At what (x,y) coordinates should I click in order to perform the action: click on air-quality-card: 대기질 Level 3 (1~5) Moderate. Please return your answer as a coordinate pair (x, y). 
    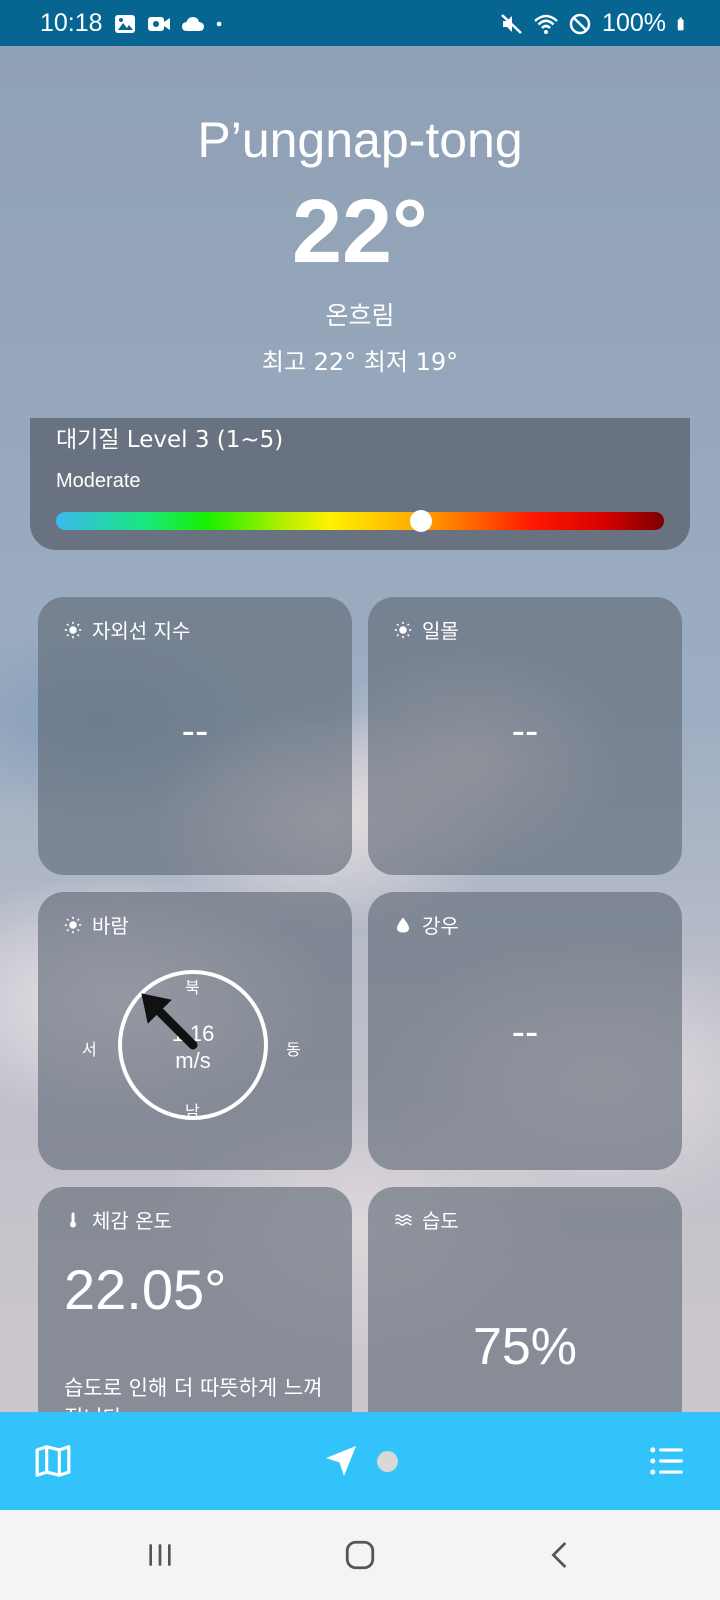
    Looking at the image, I should click on (360, 484).